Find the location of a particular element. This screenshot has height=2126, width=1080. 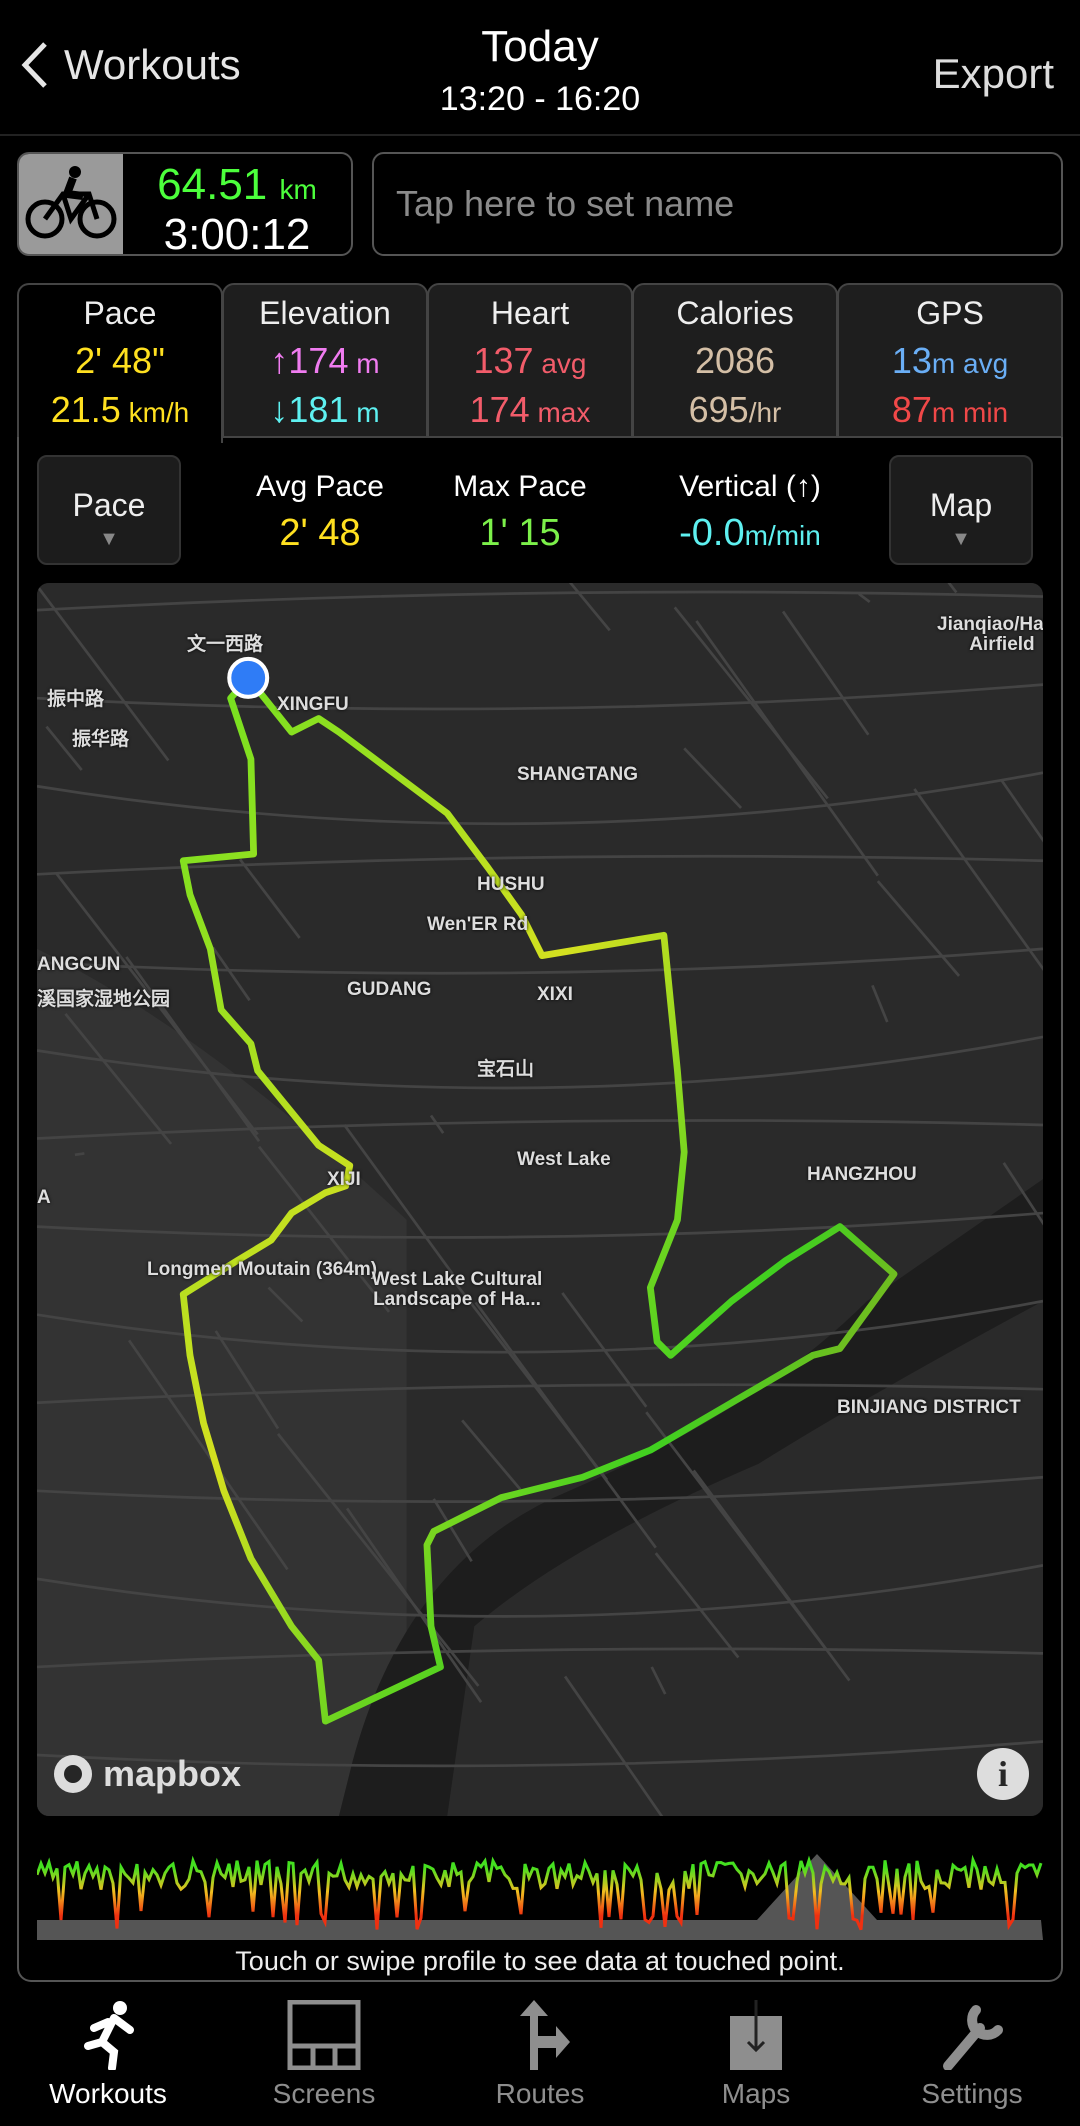

tab-label: Elevation is located at coordinates (325, 313).